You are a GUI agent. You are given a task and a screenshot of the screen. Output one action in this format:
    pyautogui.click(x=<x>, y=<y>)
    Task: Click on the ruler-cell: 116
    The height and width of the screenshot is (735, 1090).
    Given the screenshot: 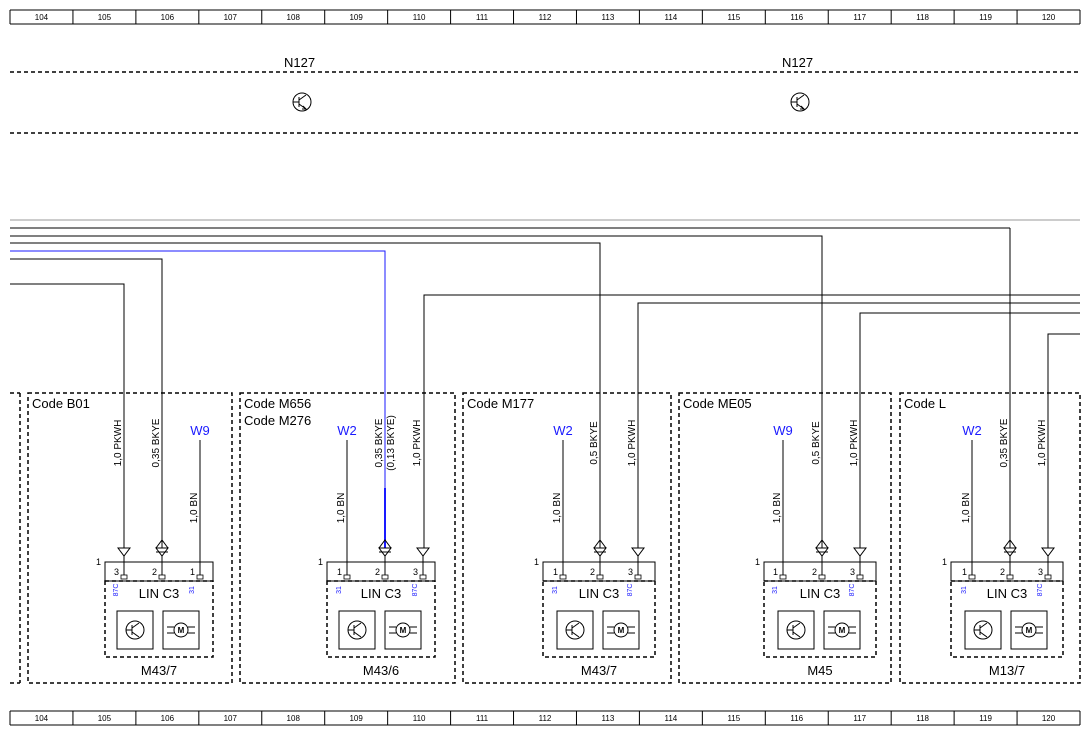 What is the action you would take?
    pyautogui.click(x=796, y=718)
    